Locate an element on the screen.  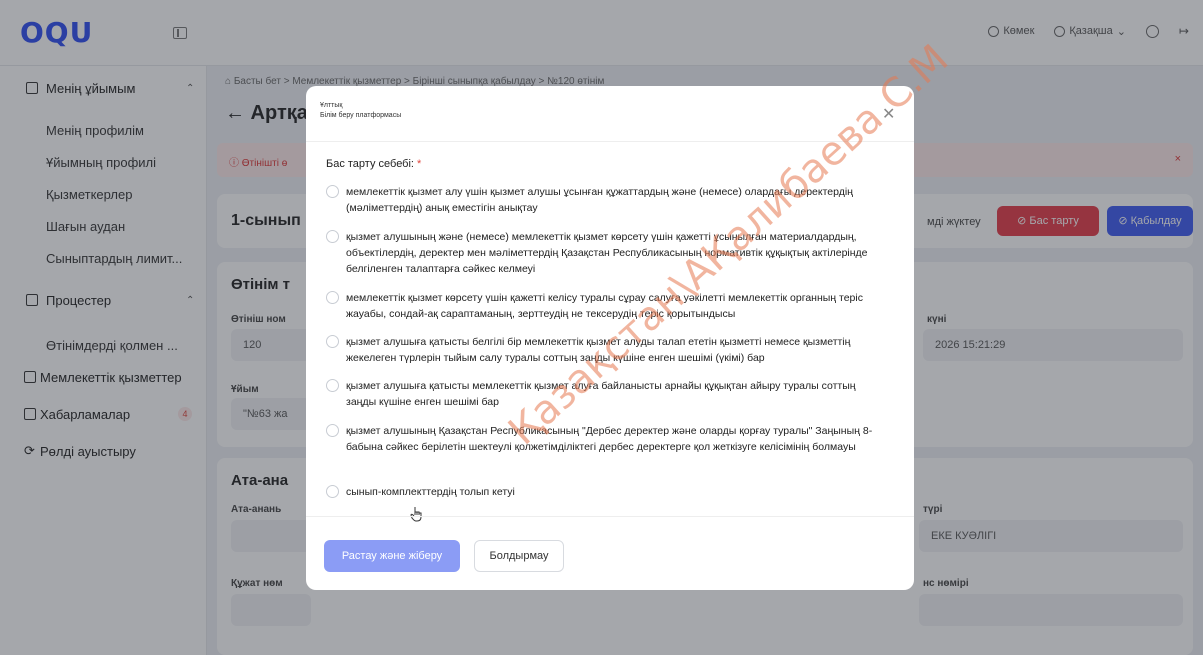
modal-footer: Растау және жіберу Болдырмау is located at coordinates (610, 553).